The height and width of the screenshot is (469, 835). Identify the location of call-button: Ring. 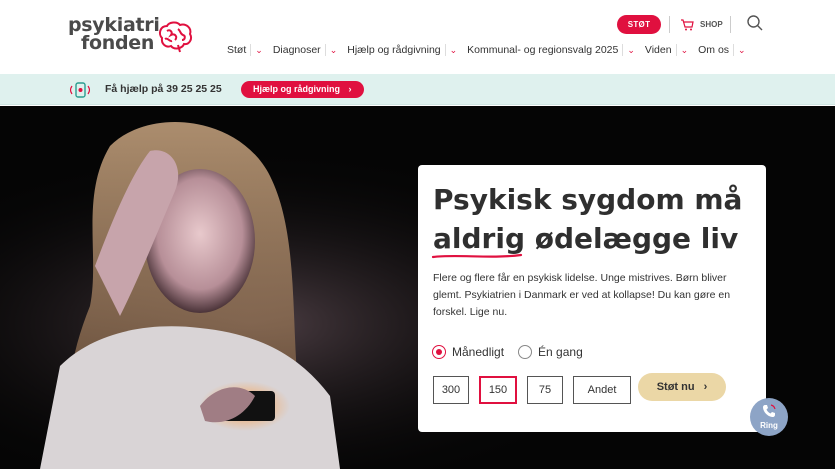
(769, 417).